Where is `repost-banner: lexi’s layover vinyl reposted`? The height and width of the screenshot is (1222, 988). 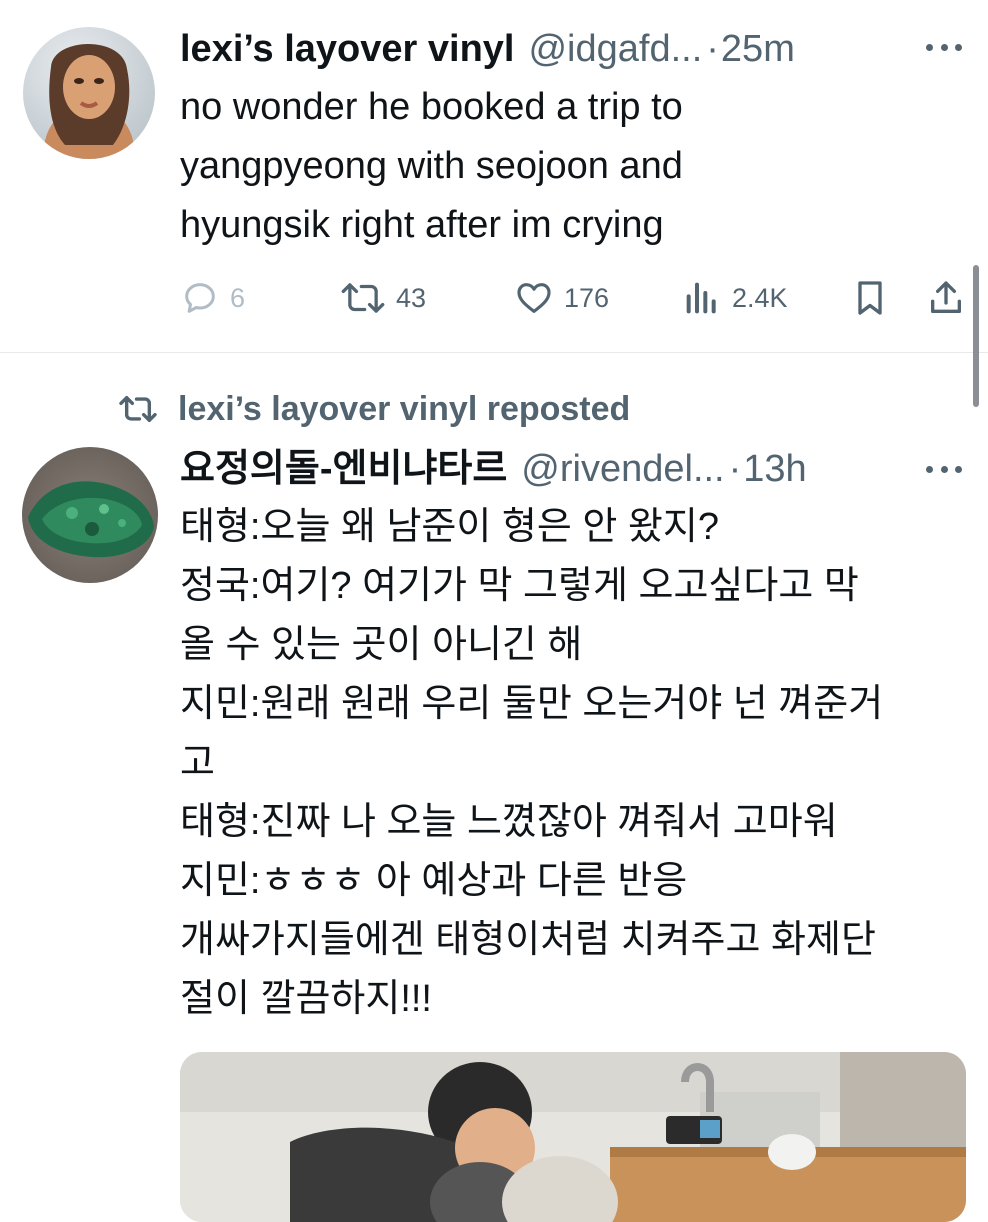 repost-banner: lexi’s layover vinyl reposted is located at coordinates (373, 409).